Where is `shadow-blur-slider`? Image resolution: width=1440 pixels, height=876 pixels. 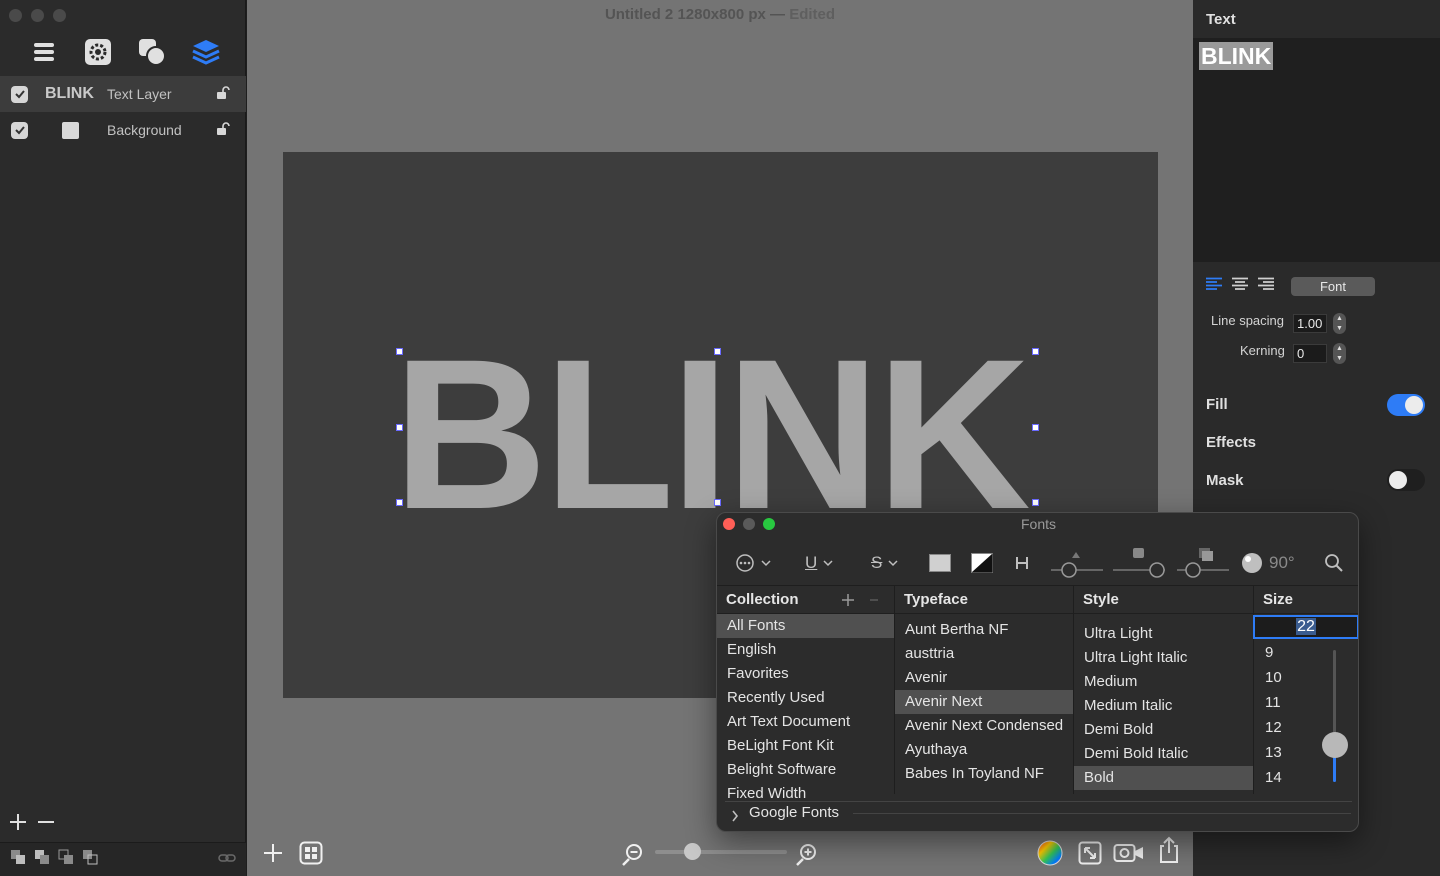 shadow-blur-slider is located at coordinates (1139, 563).